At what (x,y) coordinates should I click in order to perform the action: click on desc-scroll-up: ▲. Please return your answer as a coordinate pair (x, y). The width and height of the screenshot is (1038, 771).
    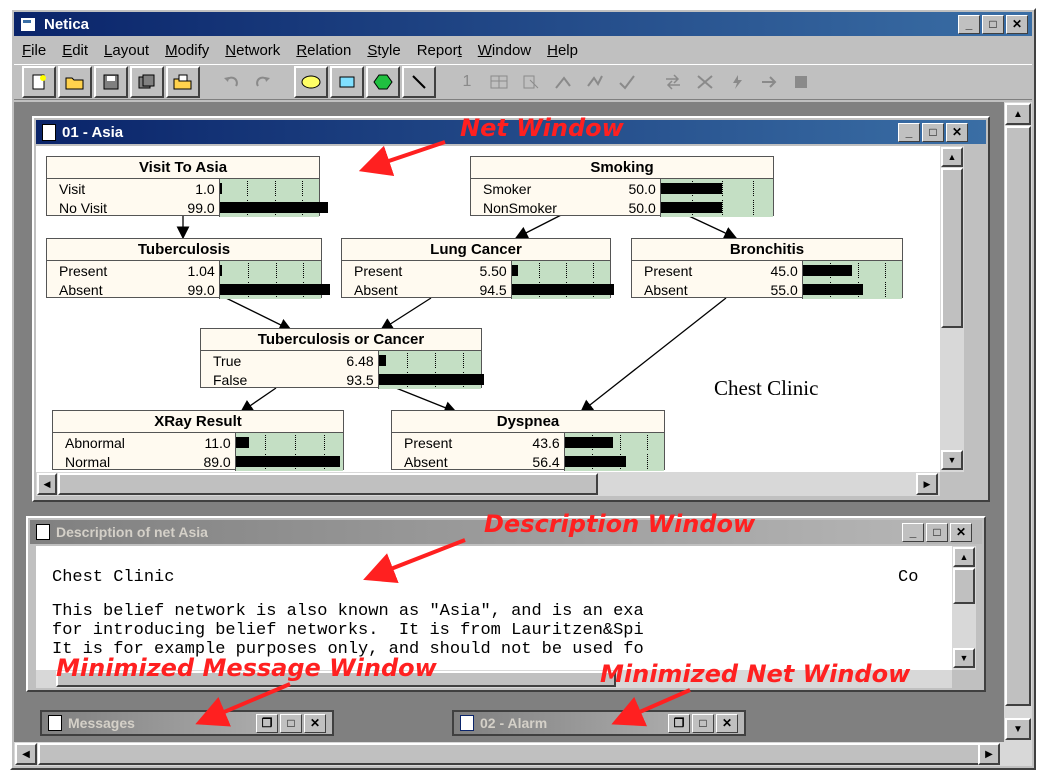
    Looking at the image, I should click on (964, 557).